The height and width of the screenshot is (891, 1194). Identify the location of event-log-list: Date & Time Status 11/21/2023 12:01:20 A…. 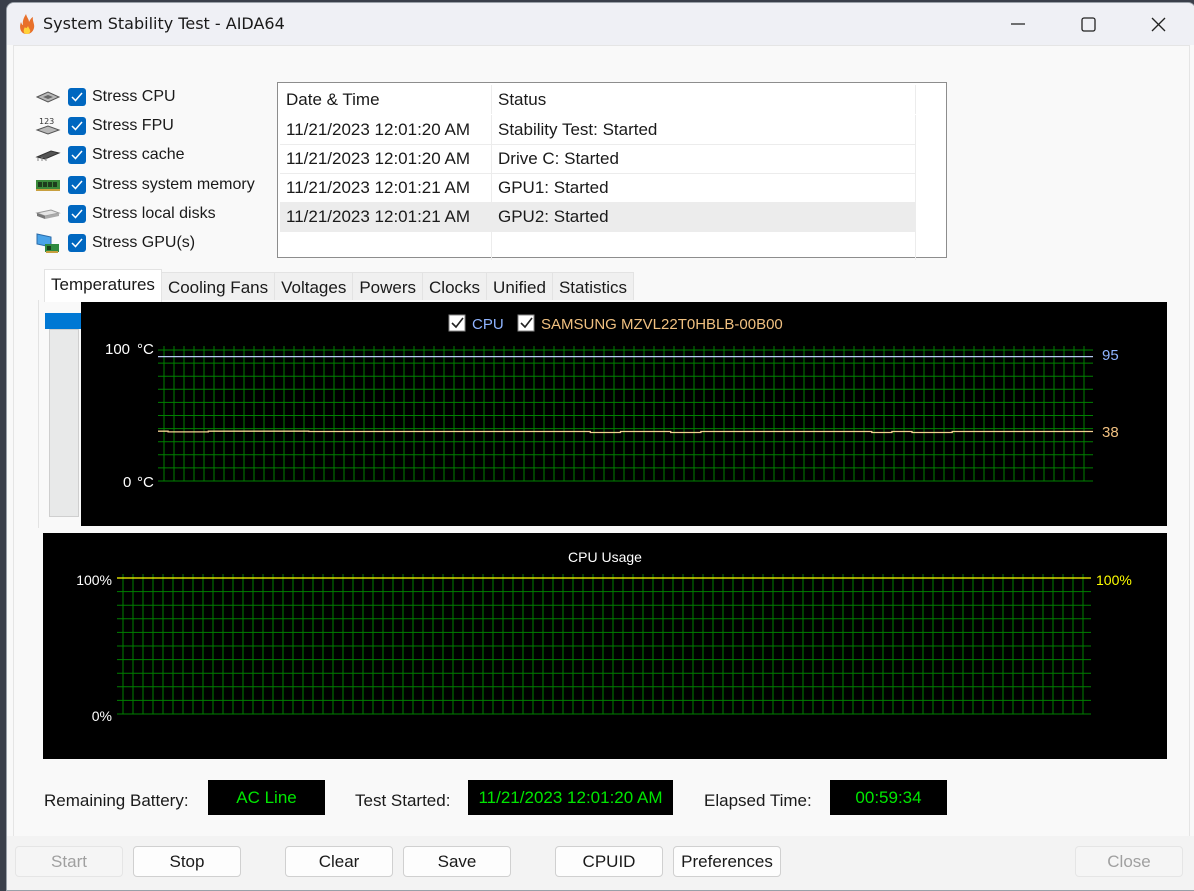
(612, 171).